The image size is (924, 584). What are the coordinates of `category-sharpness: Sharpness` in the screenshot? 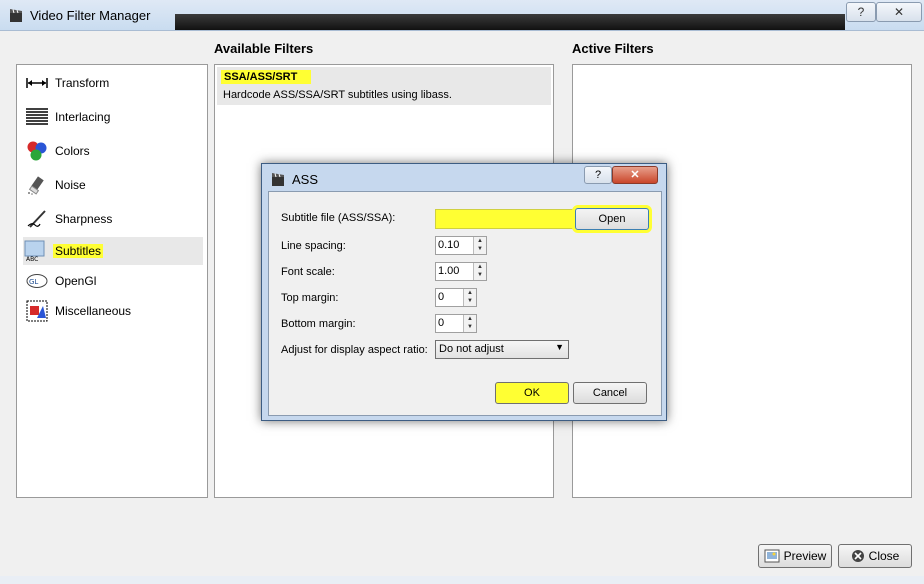 It's located at (114, 219).